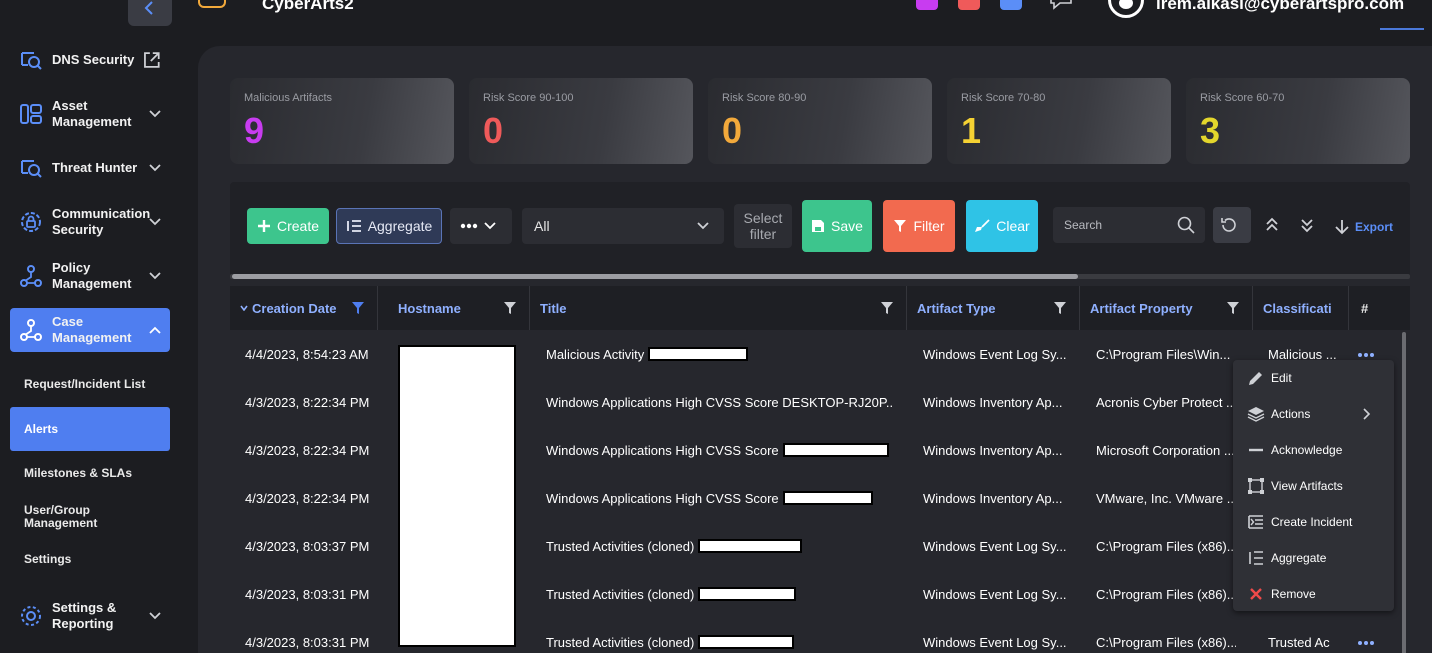  I want to click on menu-item-view-artifacts: View Artifacts, so click(1313, 486).